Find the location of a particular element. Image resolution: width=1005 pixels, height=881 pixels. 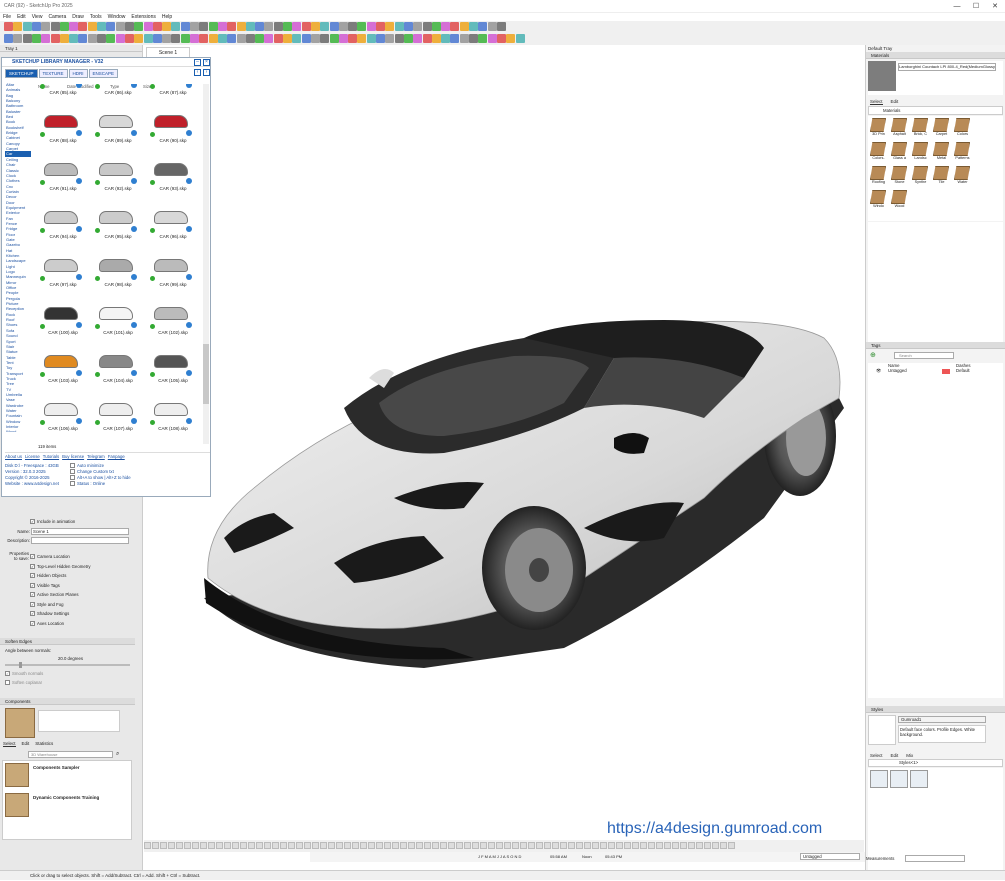

category-item: Water Fountain is located at coordinates (18, 413).